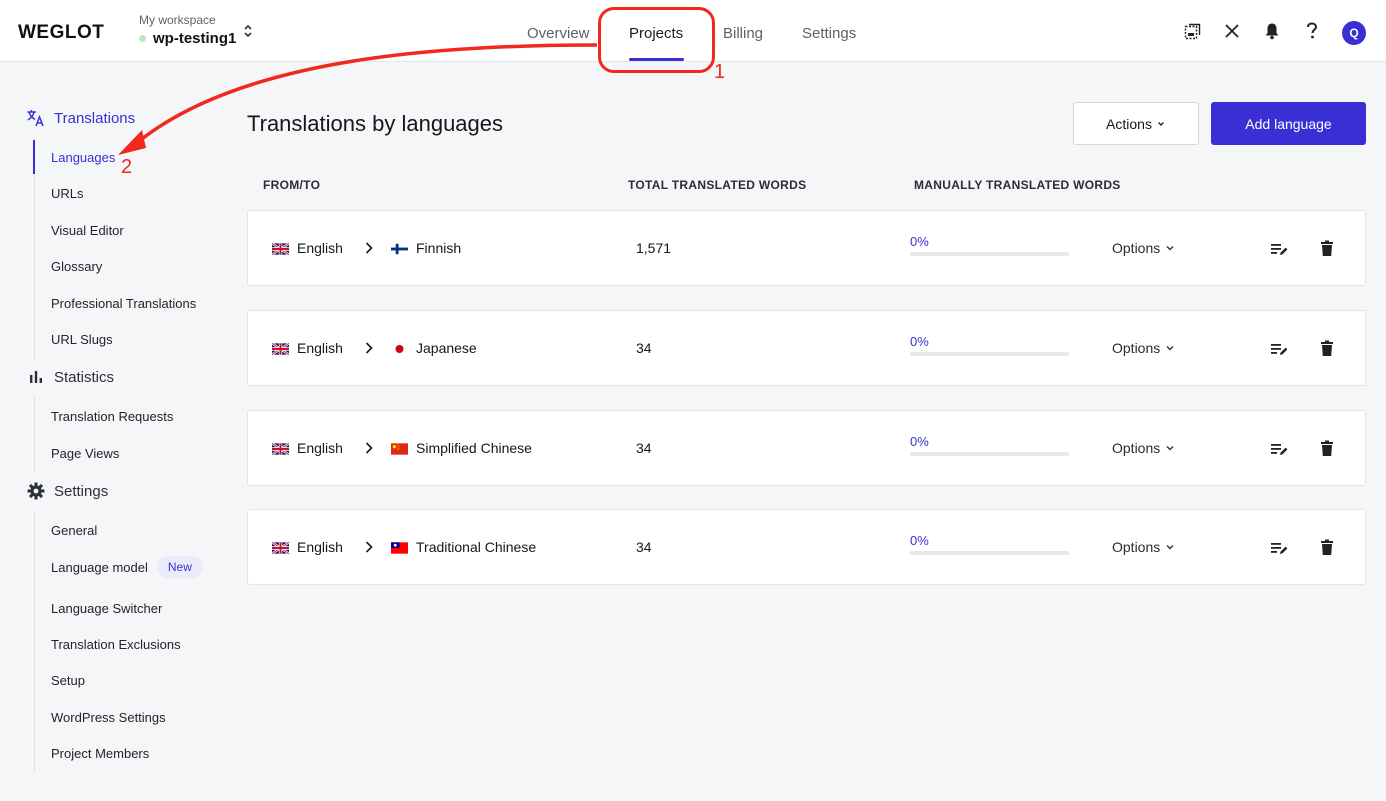  What do you see at coordinates (720, 72) in the screenshot?
I see `annotation-number-1: 1` at bounding box center [720, 72].